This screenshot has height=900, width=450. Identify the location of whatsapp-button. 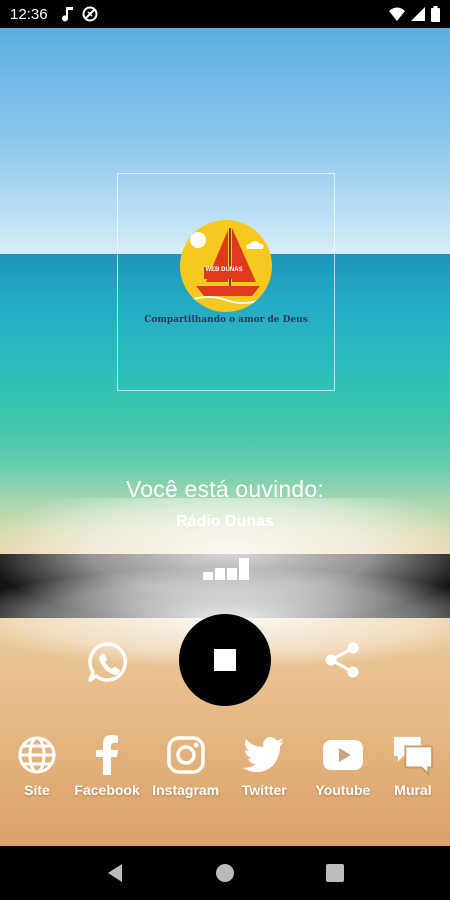
(108, 662).